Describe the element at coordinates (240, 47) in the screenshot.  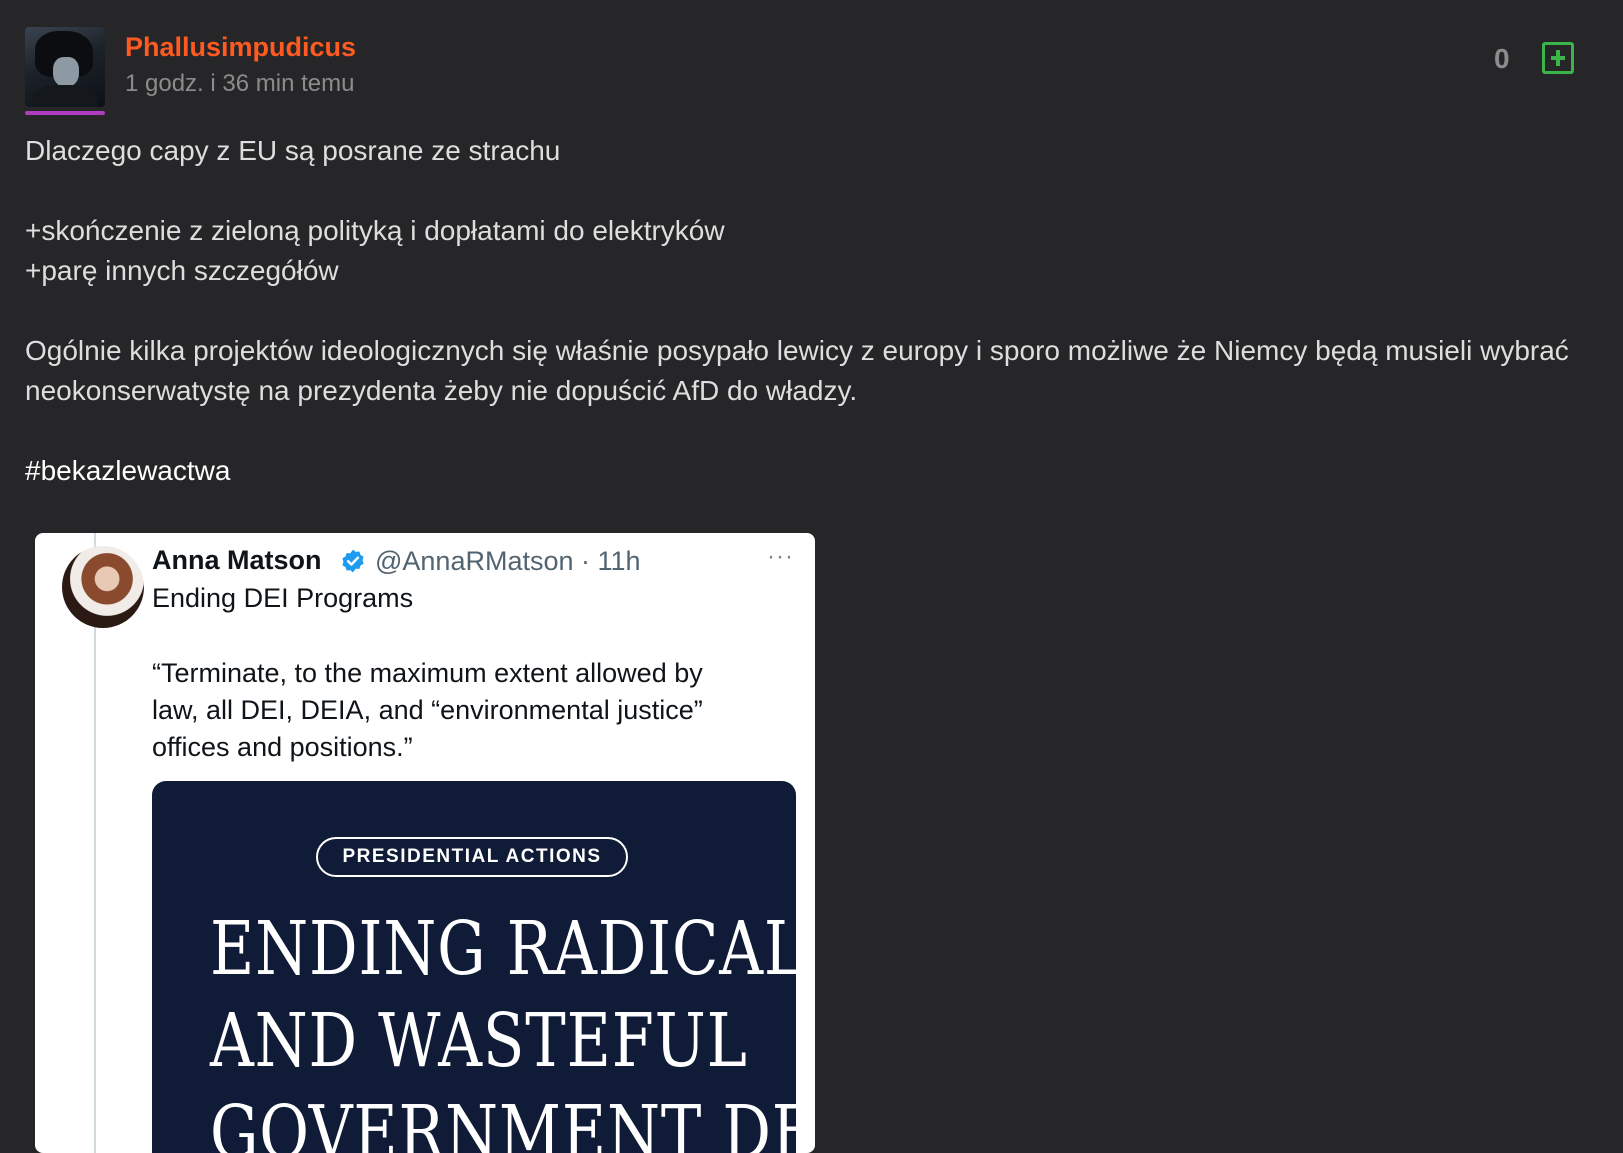
I see `author-username: Phallusimpudicus` at that location.